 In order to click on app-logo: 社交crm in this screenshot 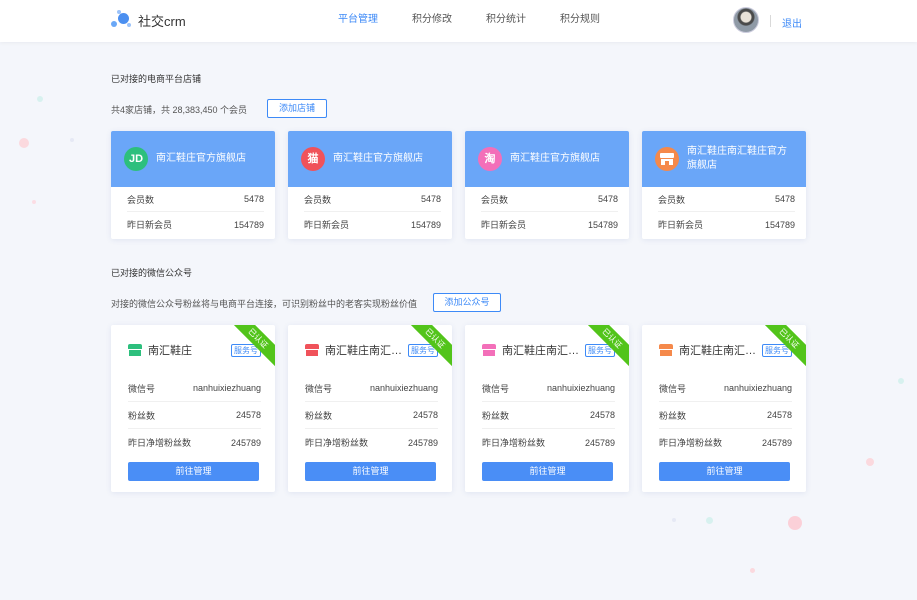, I will do `click(148, 20)`.